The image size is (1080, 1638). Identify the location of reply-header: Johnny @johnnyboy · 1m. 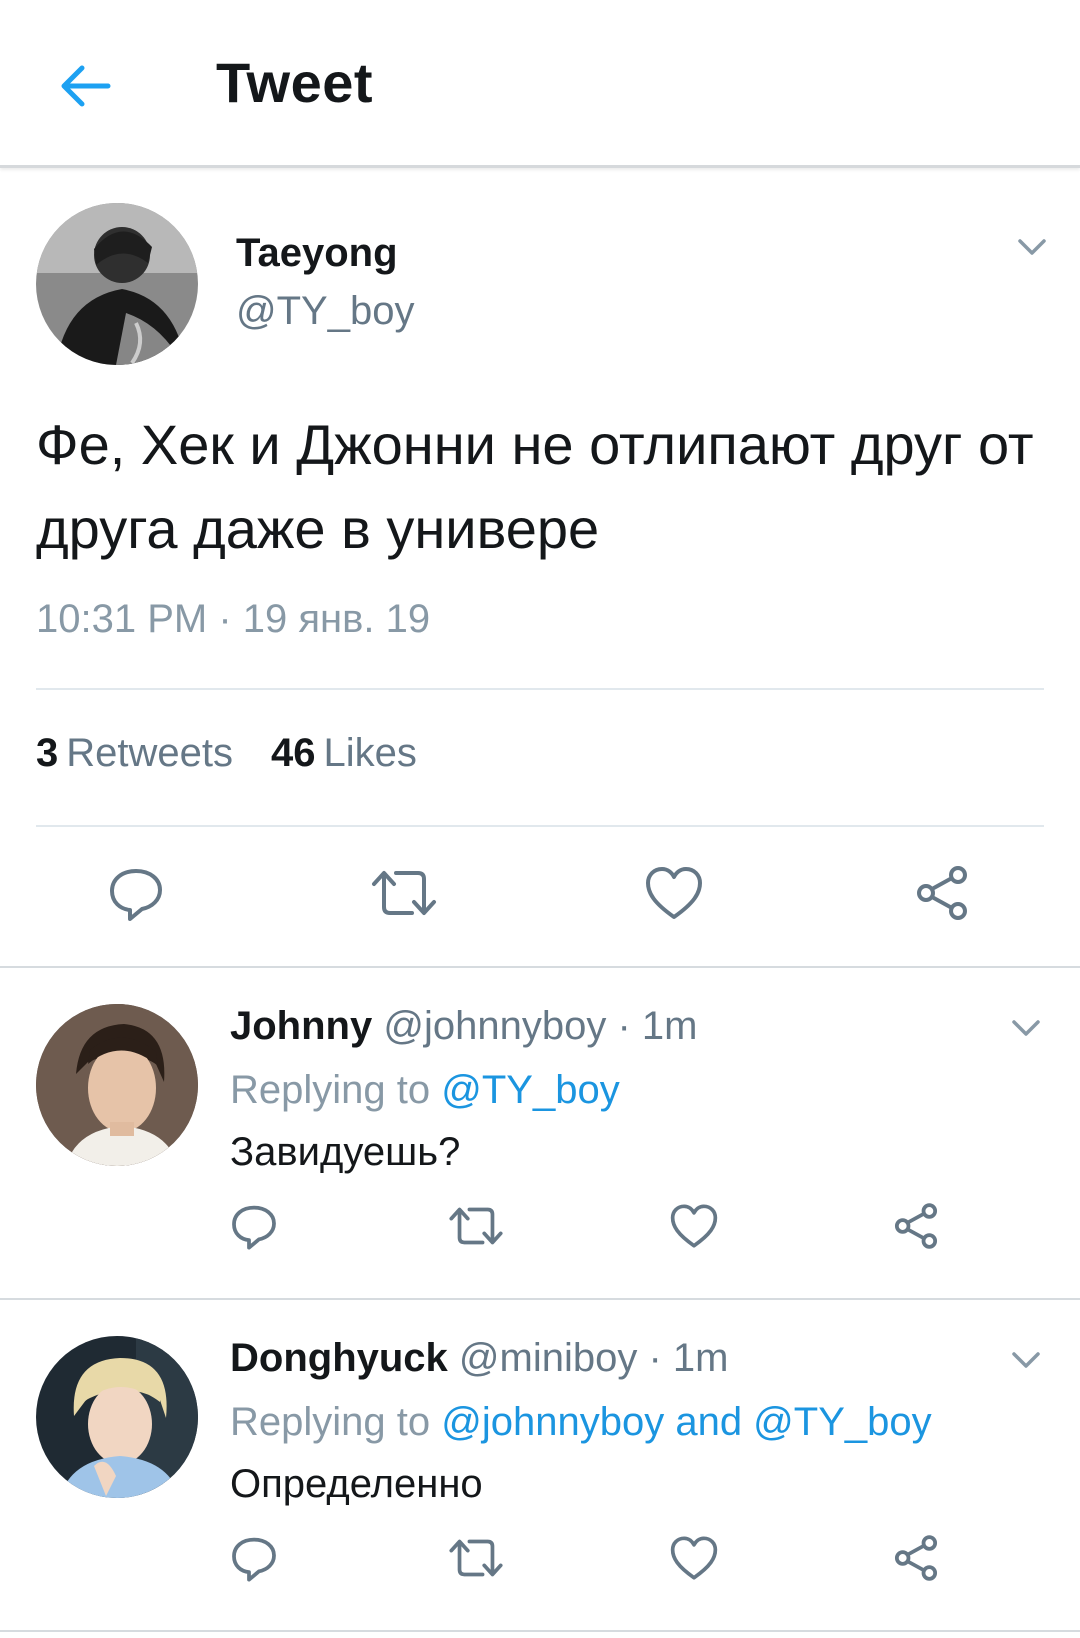
(463, 1026).